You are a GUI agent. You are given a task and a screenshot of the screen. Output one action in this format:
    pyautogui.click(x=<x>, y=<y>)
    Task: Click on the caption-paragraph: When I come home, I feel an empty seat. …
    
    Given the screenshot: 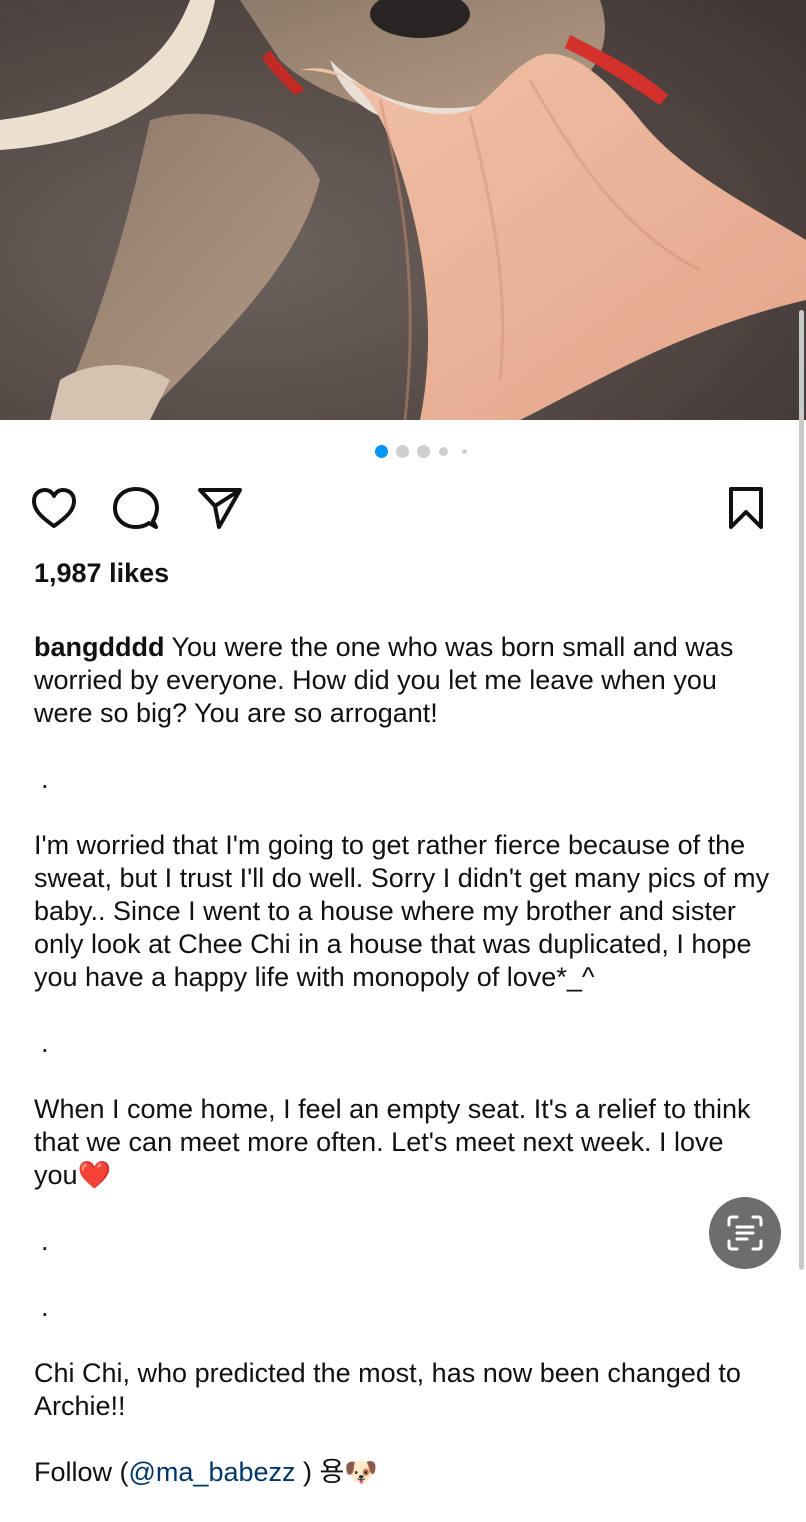 What is the action you would take?
    pyautogui.click(x=404, y=1142)
    